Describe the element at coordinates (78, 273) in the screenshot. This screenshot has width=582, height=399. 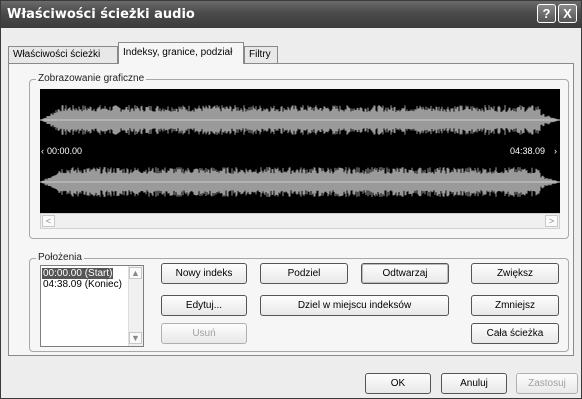
I see `list-item: 00:00.00 (Start)` at that location.